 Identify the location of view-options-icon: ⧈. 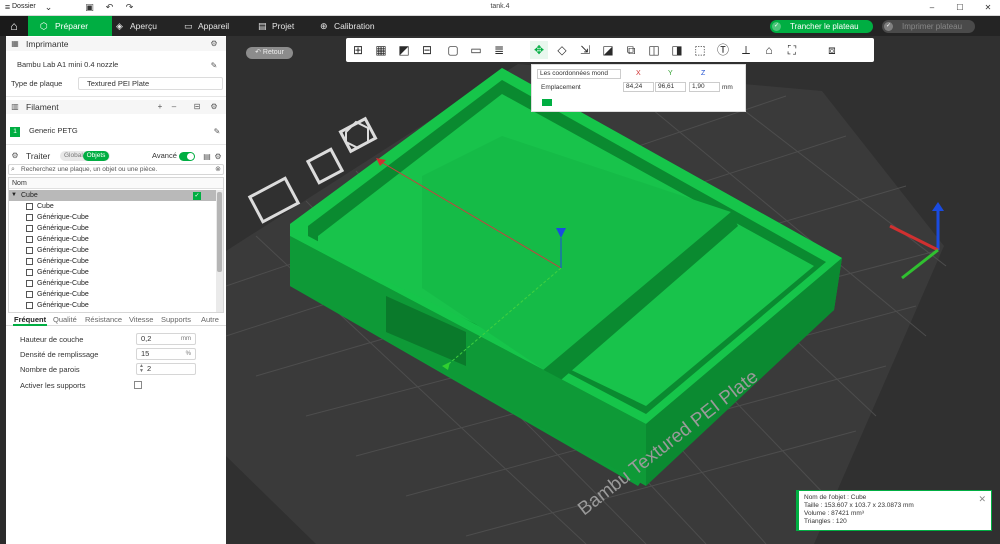
(832, 50).